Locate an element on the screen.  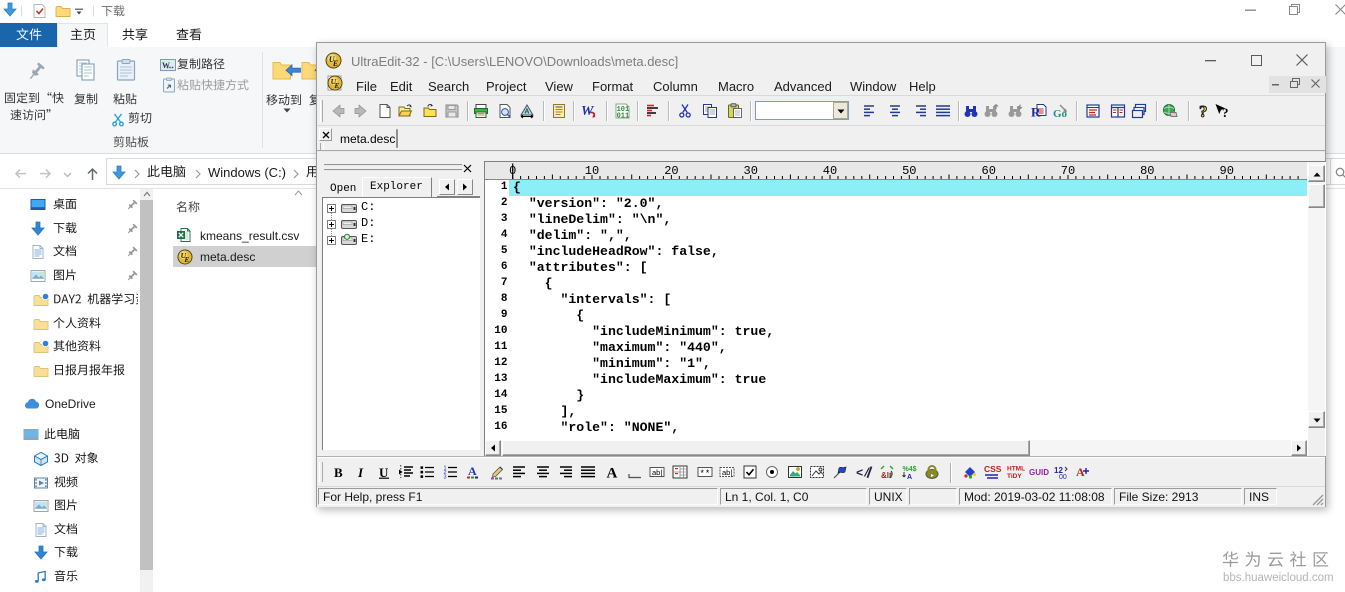
svg-text: 40 is located at coordinates (830, 171).